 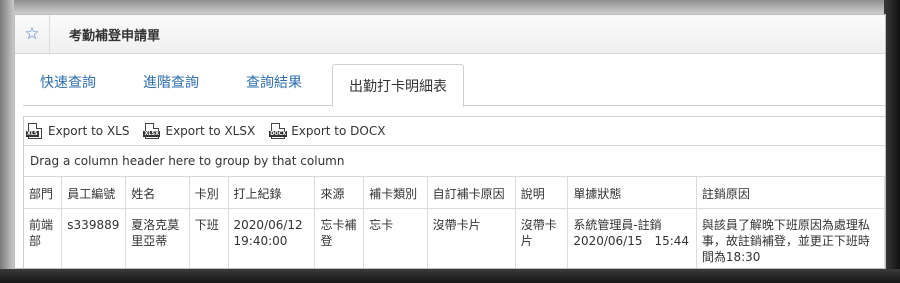 What do you see at coordinates (94, 193) in the screenshot?
I see `column-header: 員工編號` at bounding box center [94, 193].